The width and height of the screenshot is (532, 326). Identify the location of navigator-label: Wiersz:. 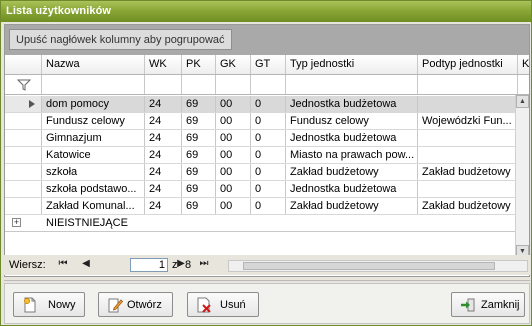
(27, 265).